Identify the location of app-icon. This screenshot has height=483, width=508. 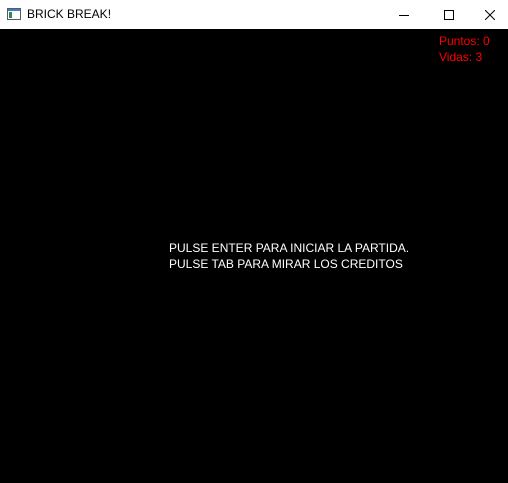
(14, 13).